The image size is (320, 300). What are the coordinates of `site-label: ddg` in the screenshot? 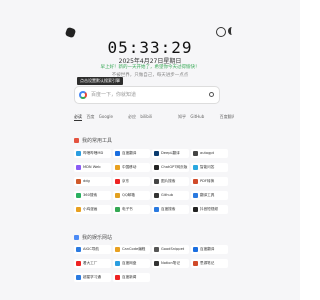 It's located at (86, 181).